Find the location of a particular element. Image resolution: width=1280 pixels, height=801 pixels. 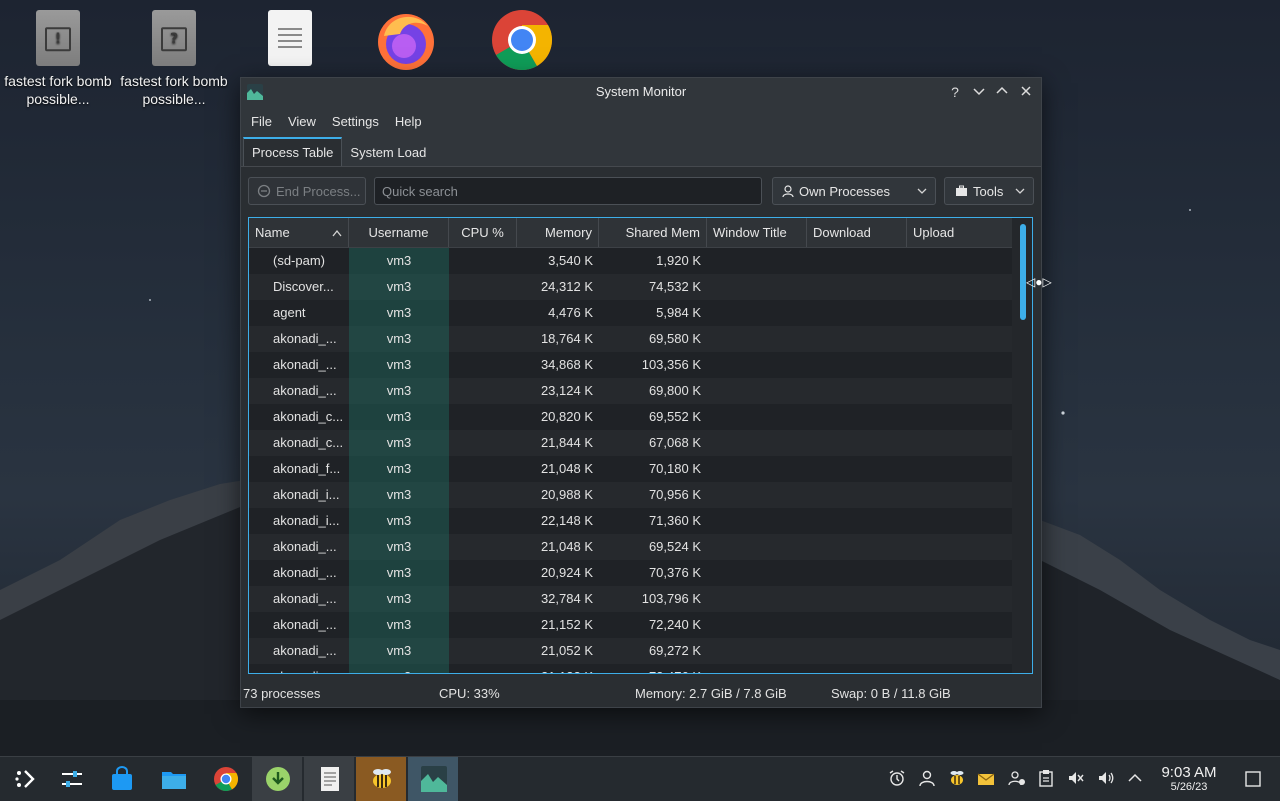

memory-cell: 21,844 K is located at coordinates (566, 442).